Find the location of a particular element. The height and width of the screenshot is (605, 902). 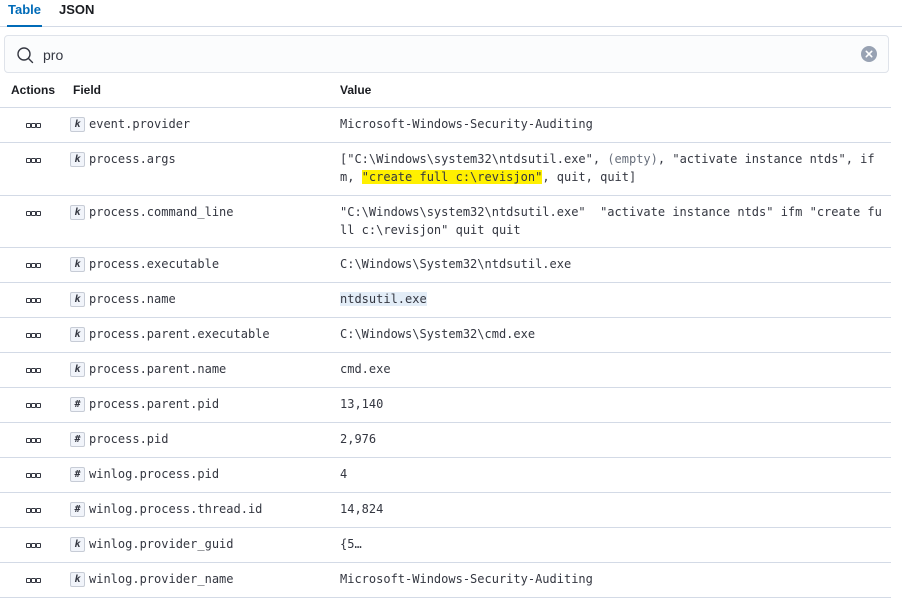

field-value: cmd.exe is located at coordinates (612, 369).